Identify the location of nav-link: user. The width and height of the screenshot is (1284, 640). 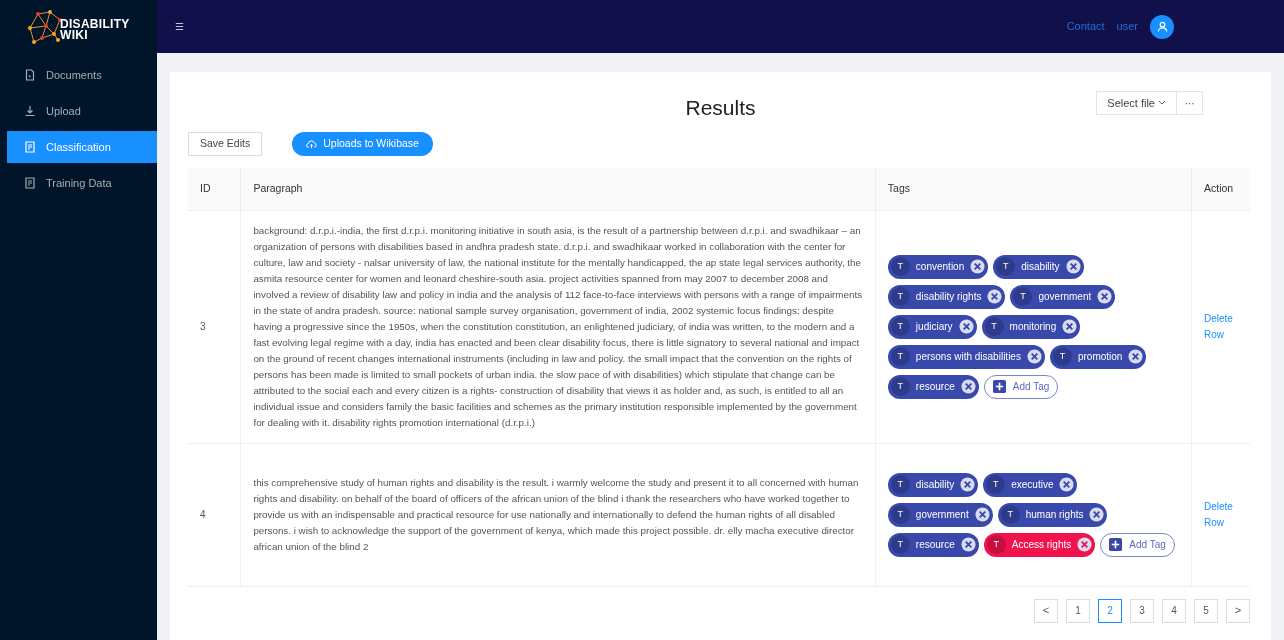
(1127, 26).